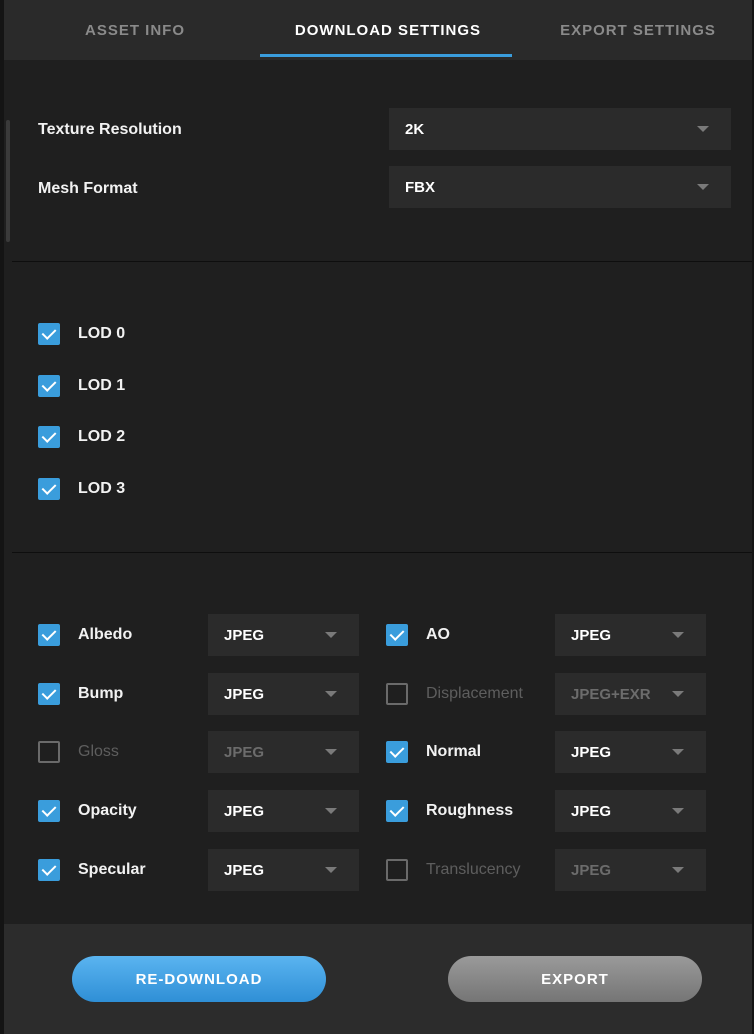 This screenshot has width=754, height=1034. Describe the element at coordinates (388, 30) in the screenshot. I see `tab-download-settings: DOWNLOAD SETTINGS` at that location.